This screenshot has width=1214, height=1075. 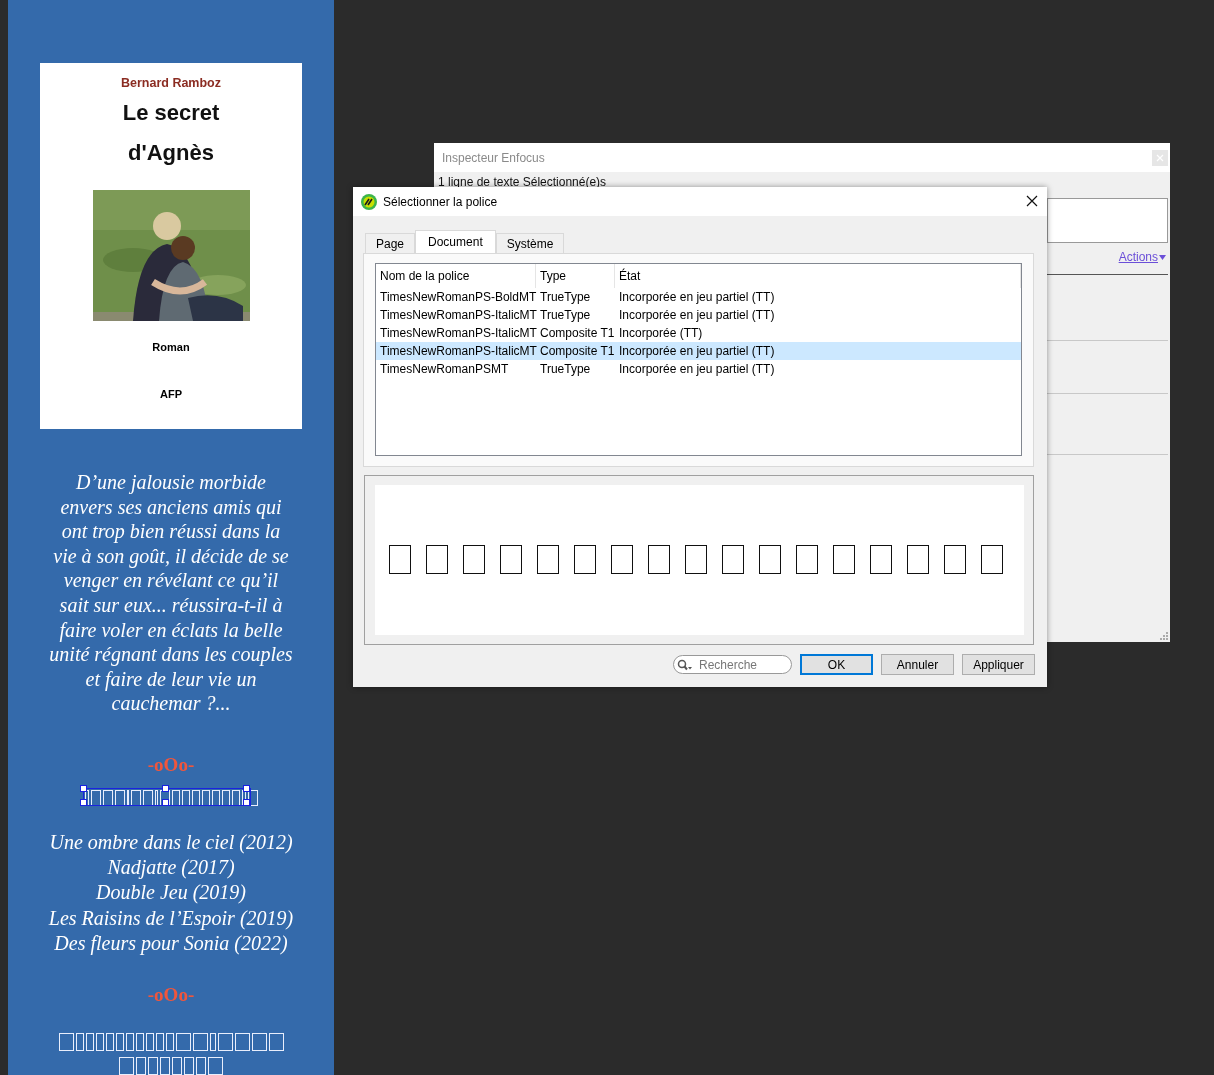 I want to click on font-row: TimesNewRomanPS-BoldMT TrueType Incorporée en jeu partiel (TT), so click(x=698, y=297).